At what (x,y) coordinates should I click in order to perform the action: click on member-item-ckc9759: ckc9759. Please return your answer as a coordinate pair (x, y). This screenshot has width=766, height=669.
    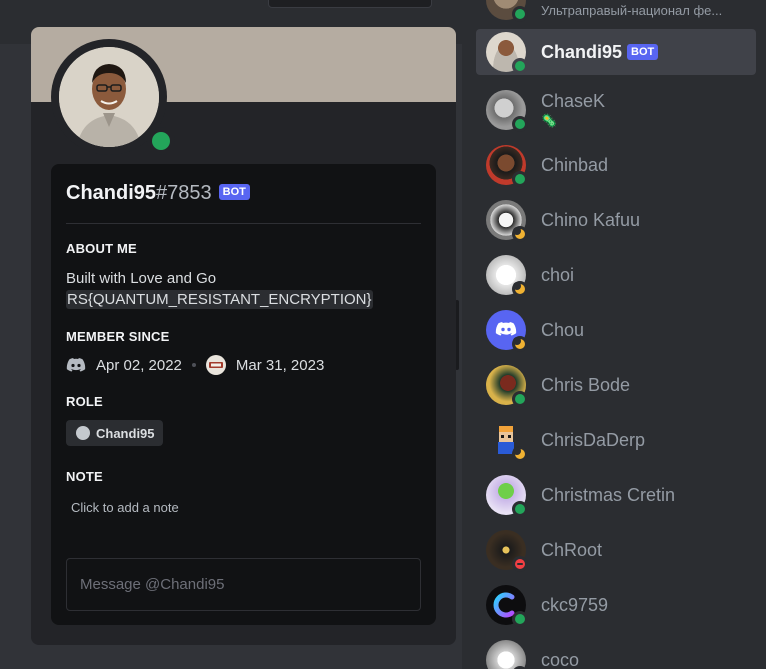
    Looking at the image, I should click on (616, 605).